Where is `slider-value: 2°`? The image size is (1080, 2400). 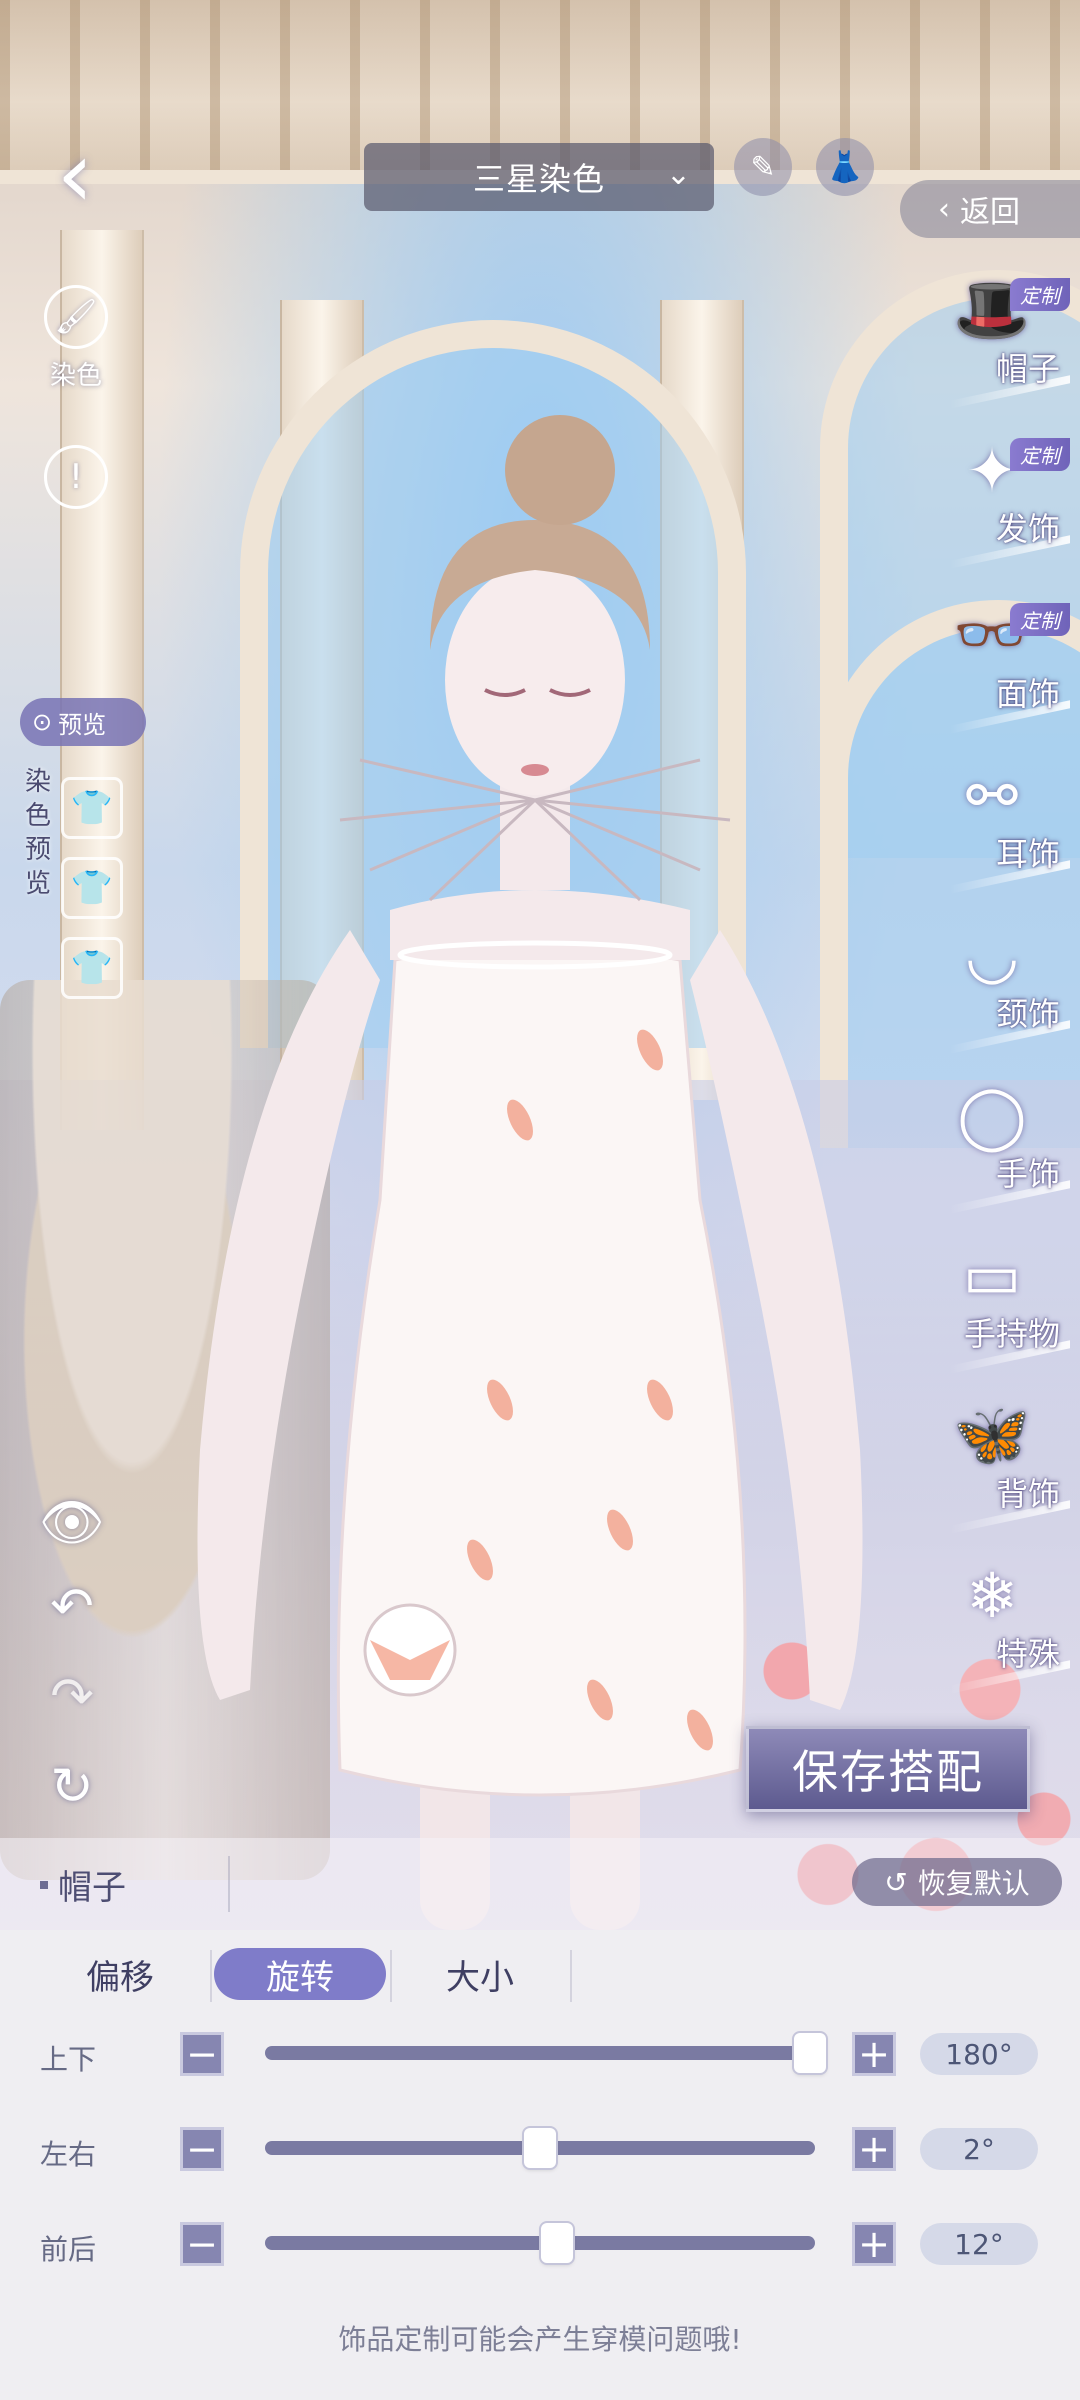
slider-value: 2° is located at coordinates (979, 2149).